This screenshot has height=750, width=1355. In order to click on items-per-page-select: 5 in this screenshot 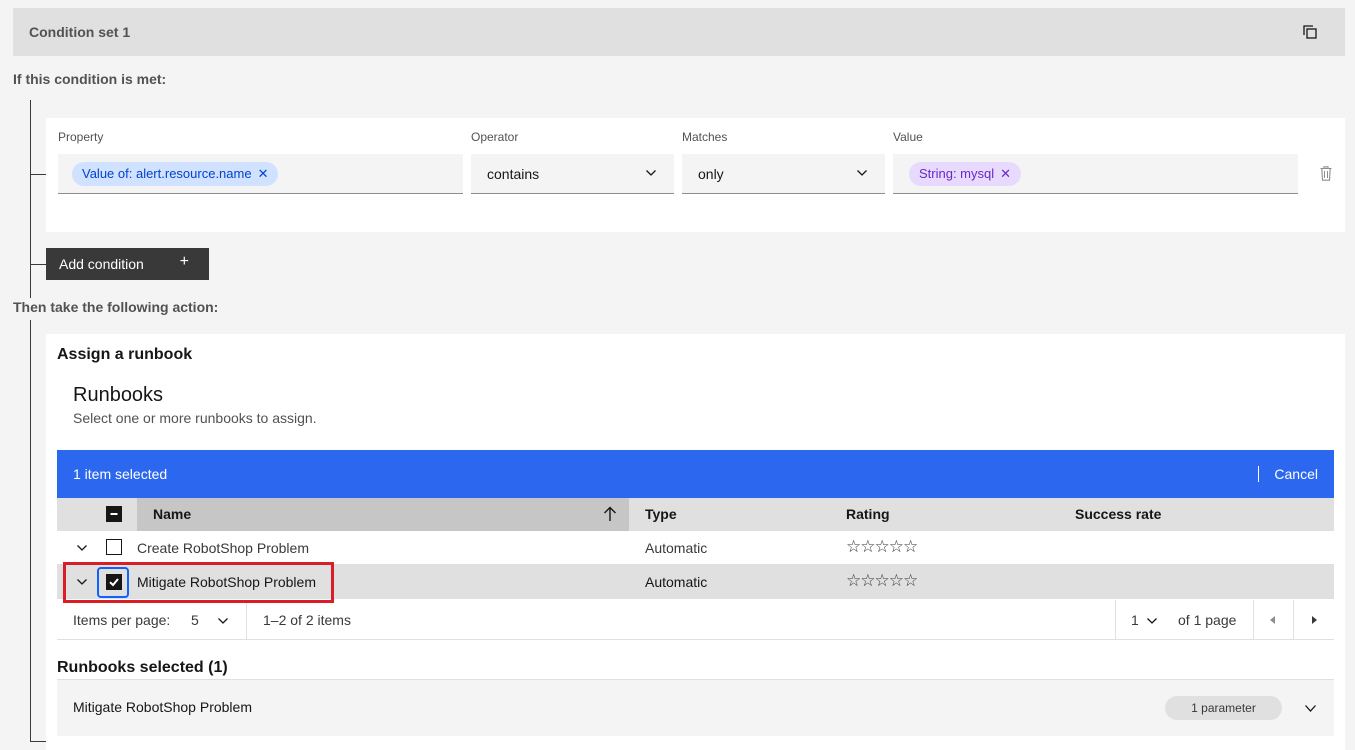, I will do `click(195, 620)`.